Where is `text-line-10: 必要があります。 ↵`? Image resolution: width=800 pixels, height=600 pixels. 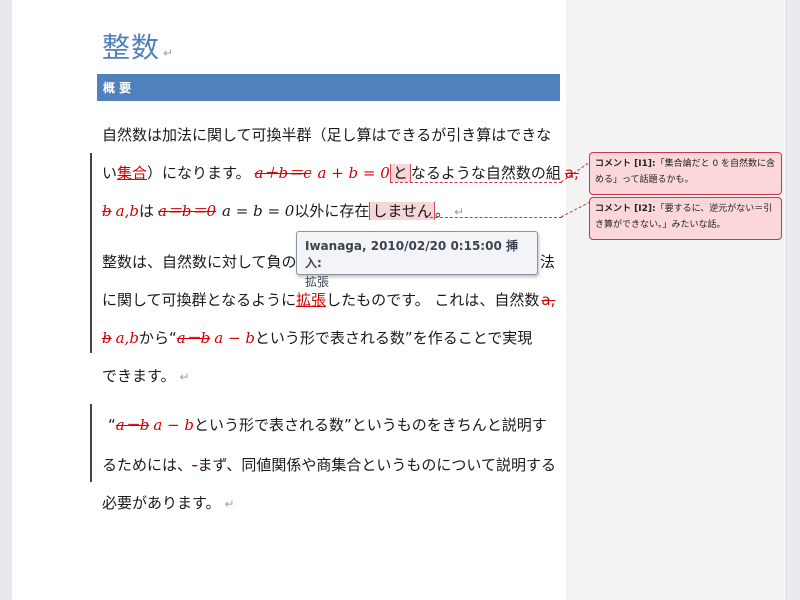
text-line-10: 必要があります。 ↵ is located at coordinates (168, 502).